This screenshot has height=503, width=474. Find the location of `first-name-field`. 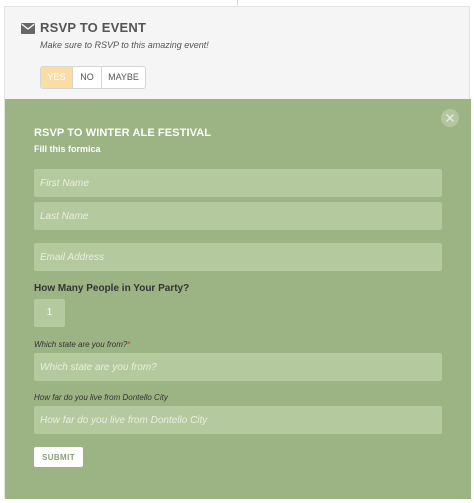

first-name-field is located at coordinates (238, 183).